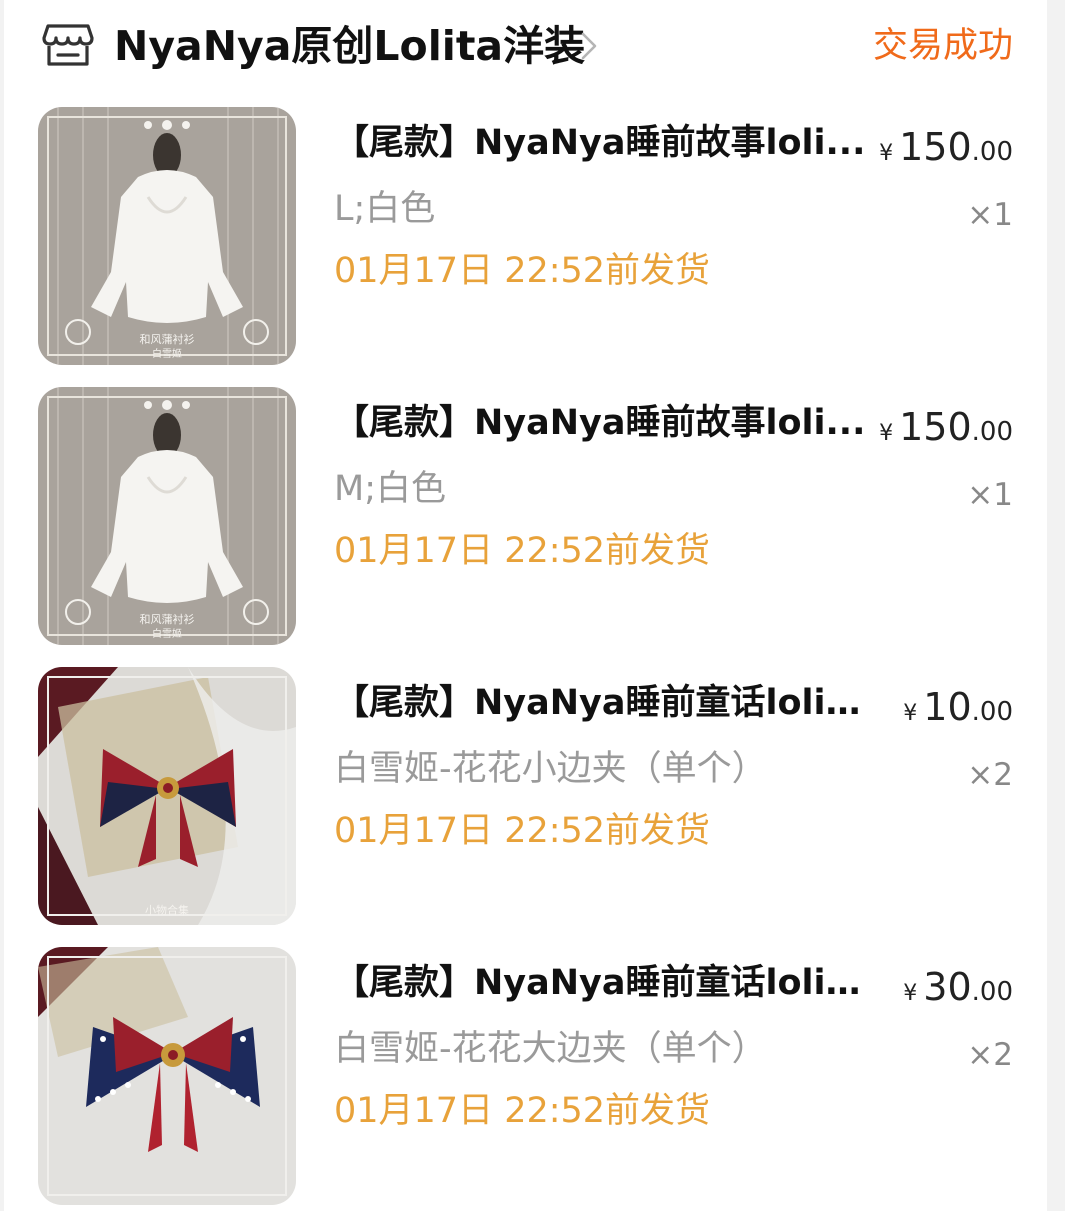  I want to click on image-caption: 小物合集, so click(167, 910).